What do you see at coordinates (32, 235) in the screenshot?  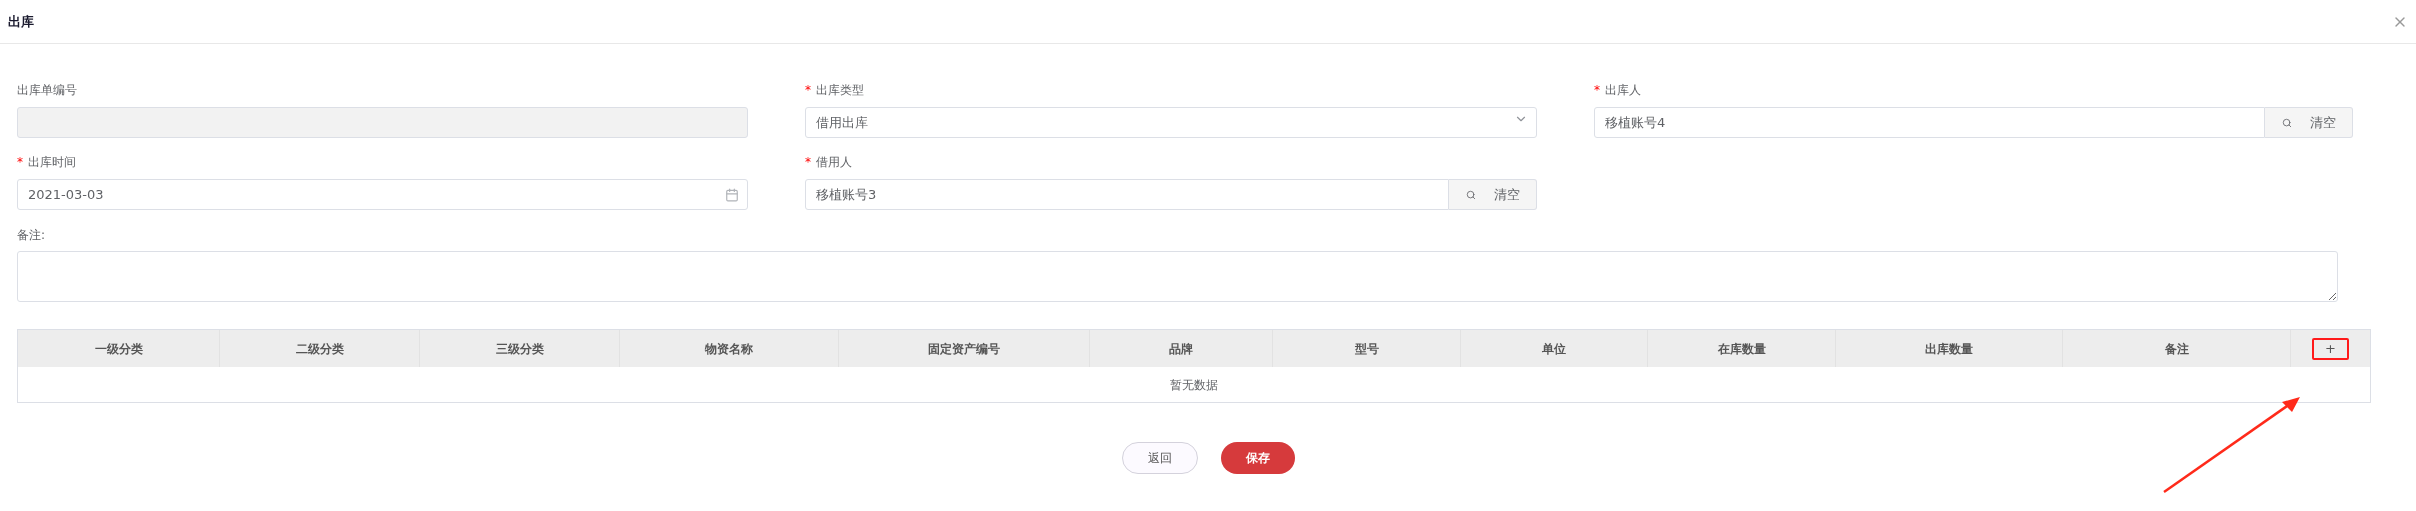 I see `remark-label: 备注:` at bounding box center [32, 235].